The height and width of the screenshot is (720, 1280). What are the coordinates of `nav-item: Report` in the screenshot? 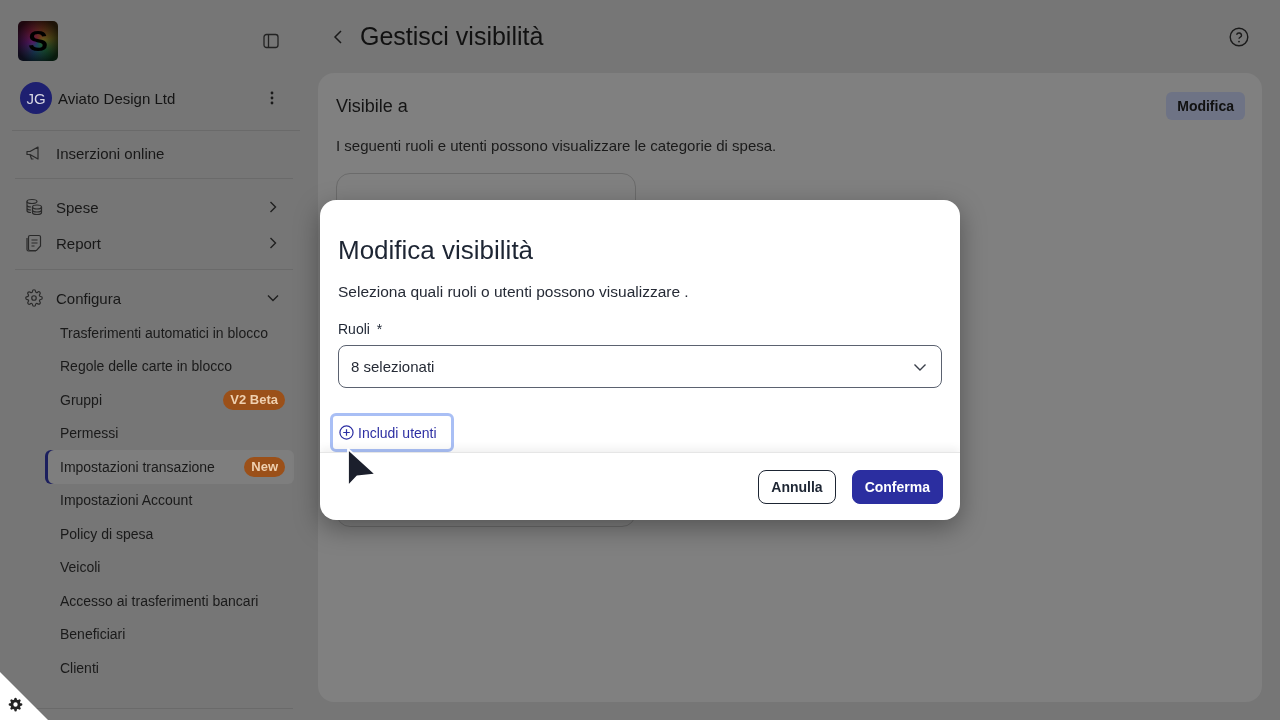 It's located at (150, 243).